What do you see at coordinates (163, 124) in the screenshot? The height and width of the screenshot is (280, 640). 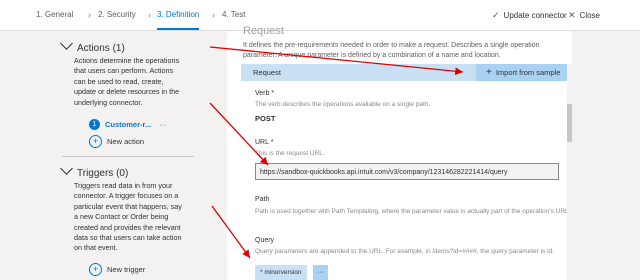 I see `more-options-icon: ···` at bounding box center [163, 124].